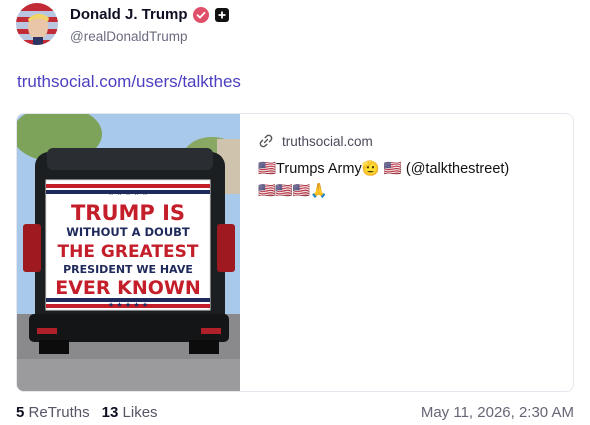  I want to click on likes-count: 13, so click(110, 412).